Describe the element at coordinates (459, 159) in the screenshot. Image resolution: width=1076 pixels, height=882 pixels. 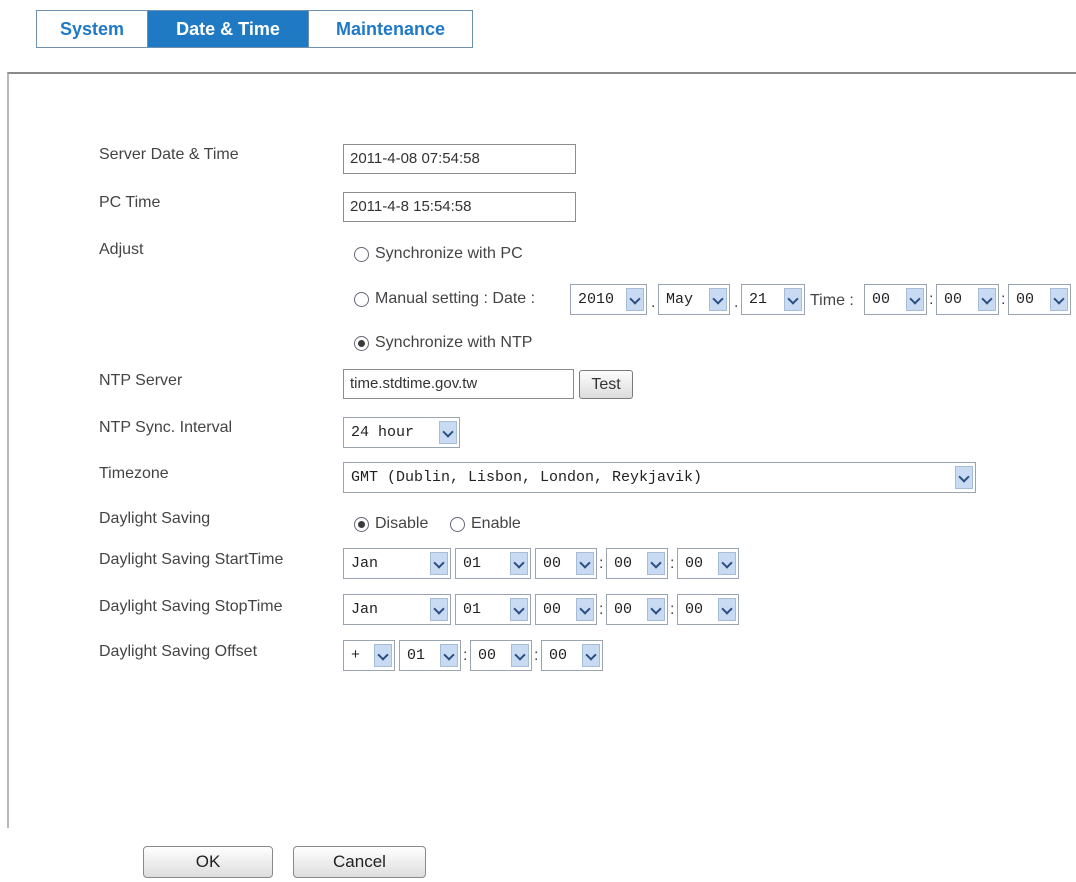
I see `server-datetime-field: 2011-4-08 07:54:58` at that location.